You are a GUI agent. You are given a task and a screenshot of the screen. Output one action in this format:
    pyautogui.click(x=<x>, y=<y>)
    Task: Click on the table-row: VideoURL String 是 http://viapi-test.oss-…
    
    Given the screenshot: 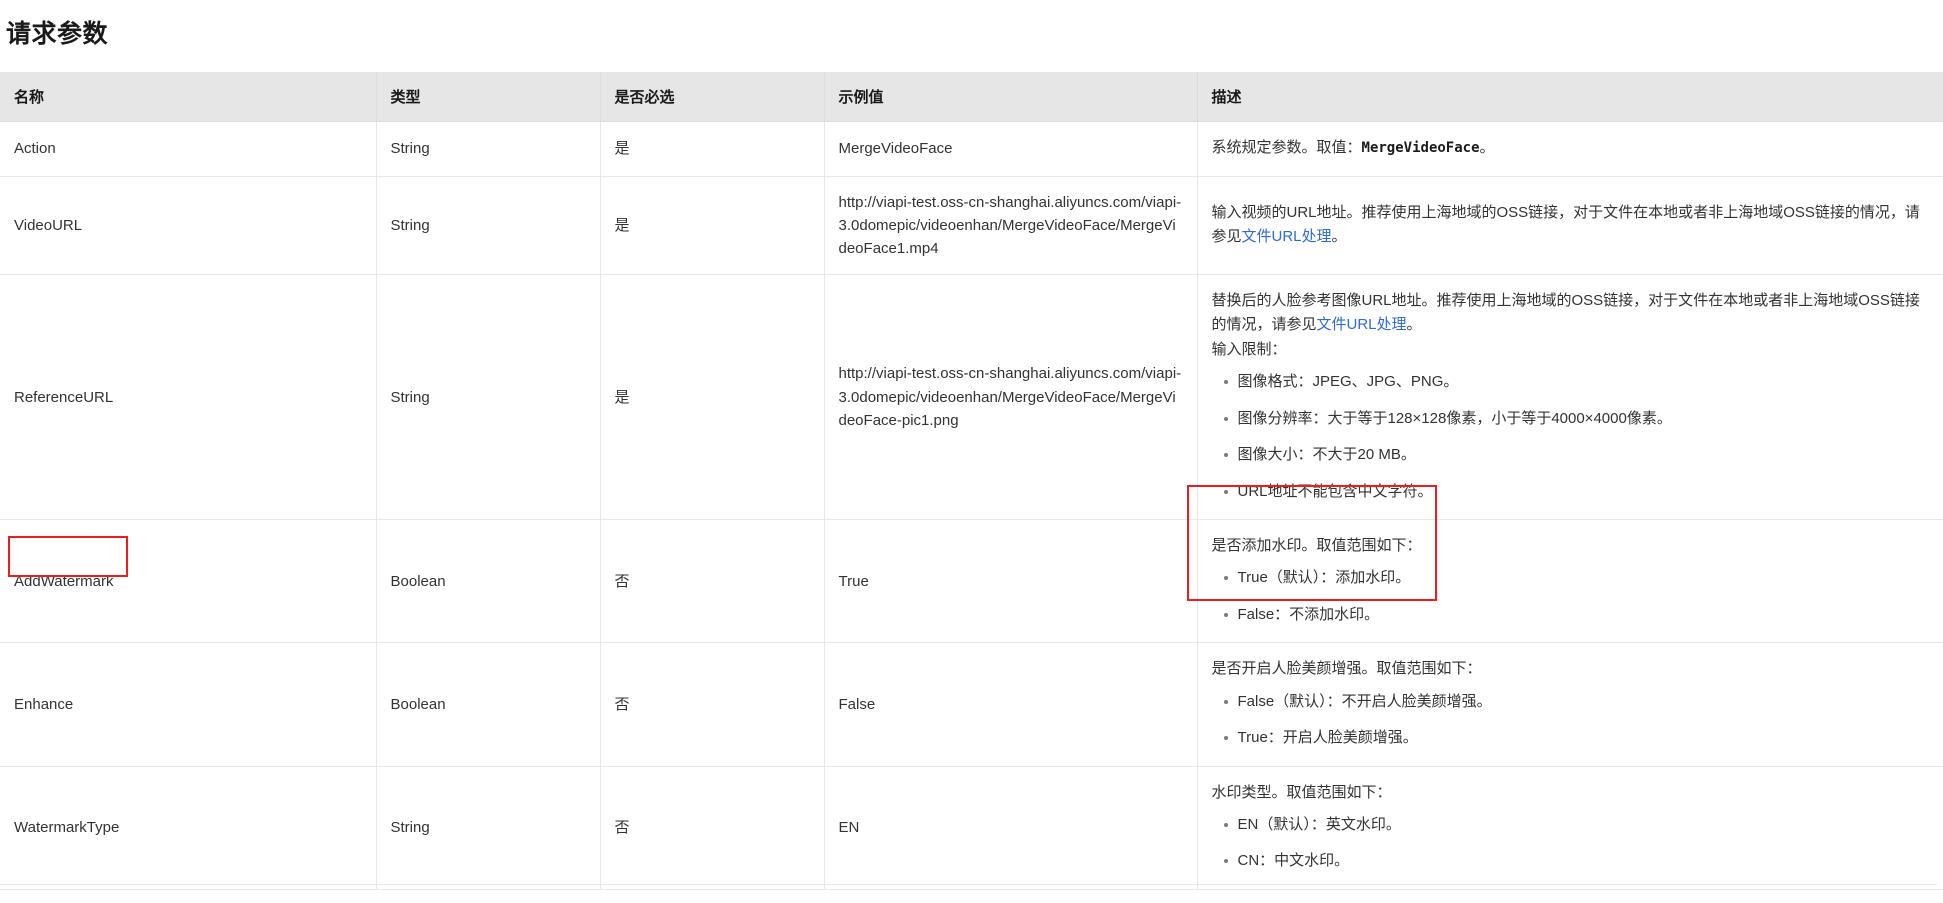 What is the action you would take?
    pyautogui.click(x=971, y=226)
    